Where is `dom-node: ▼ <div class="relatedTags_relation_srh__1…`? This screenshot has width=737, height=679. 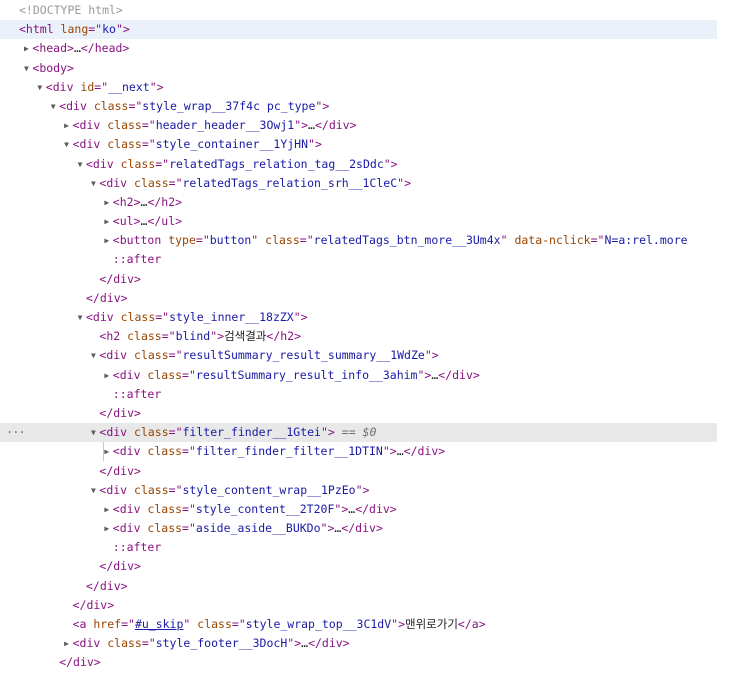 dom-node: ▼ <div class="relatedTags_relation_srh__1… is located at coordinates (358, 183).